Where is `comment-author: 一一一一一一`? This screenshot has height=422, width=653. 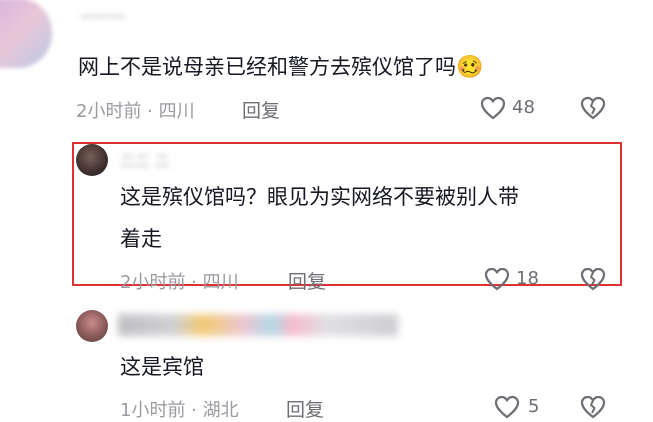 comment-author: 一一一一一一 is located at coordinates (165, 324).